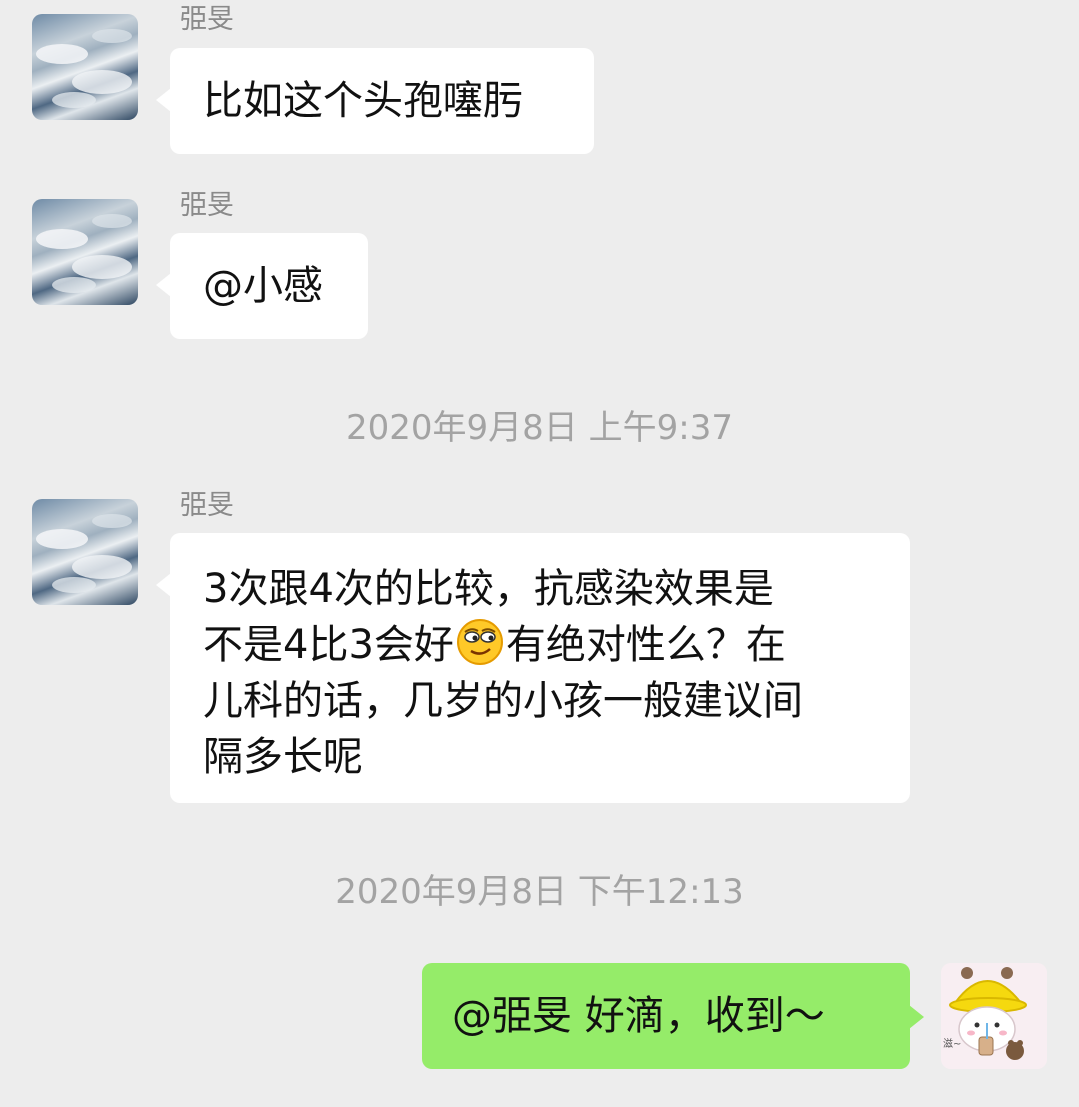 This screenshot has height=1107, width=1079. I want to click on message-line: 3次跟4次的比较，抗感染效果是, so click(488, 589).